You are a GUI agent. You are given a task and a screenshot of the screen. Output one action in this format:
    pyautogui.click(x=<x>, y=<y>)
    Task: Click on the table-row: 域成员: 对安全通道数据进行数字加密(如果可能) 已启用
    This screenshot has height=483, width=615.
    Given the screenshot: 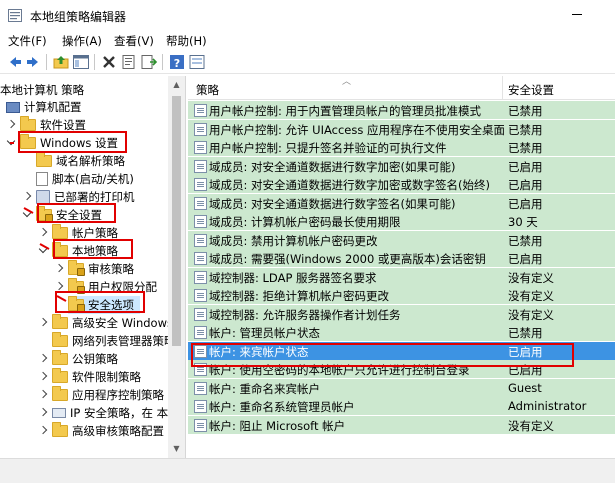 What is the action you would take?
    pyautogui.click(x=401, y=165)
    